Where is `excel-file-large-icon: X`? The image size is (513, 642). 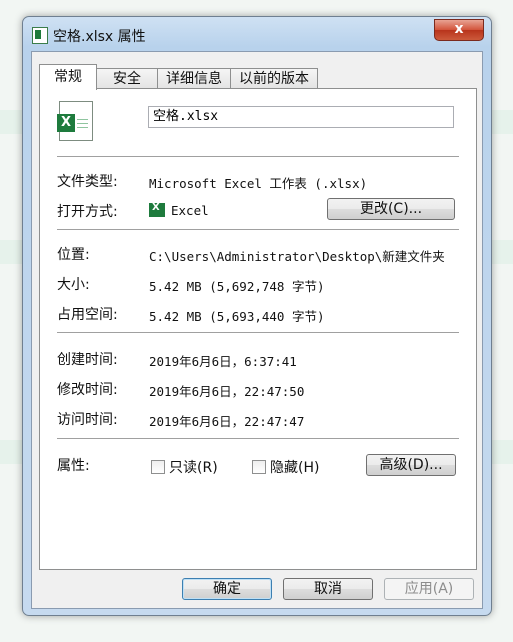 excel-file-large-icon: X is located at coordinates (75, 121).